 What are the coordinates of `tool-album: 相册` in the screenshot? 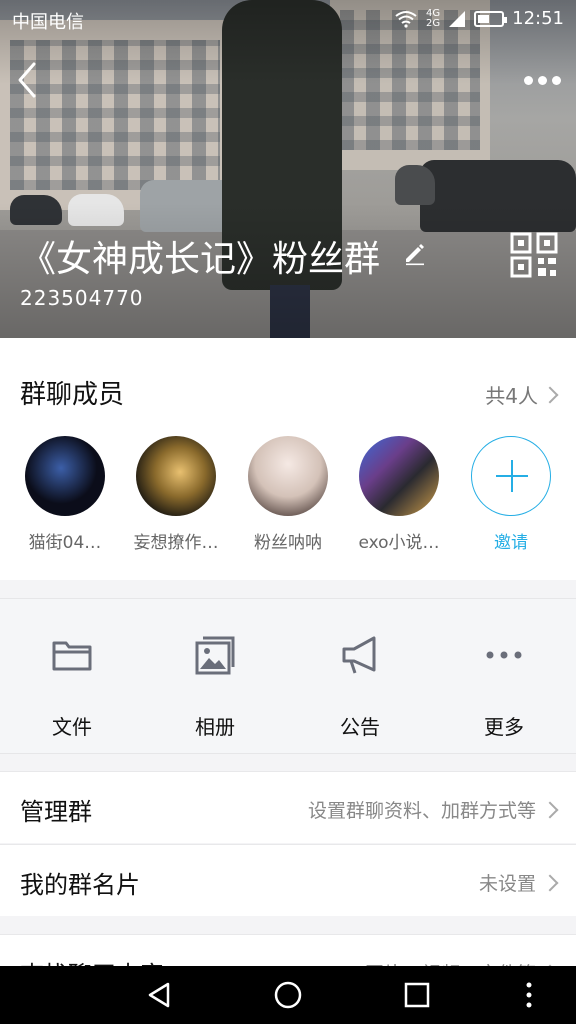 It's located at (215, 686).